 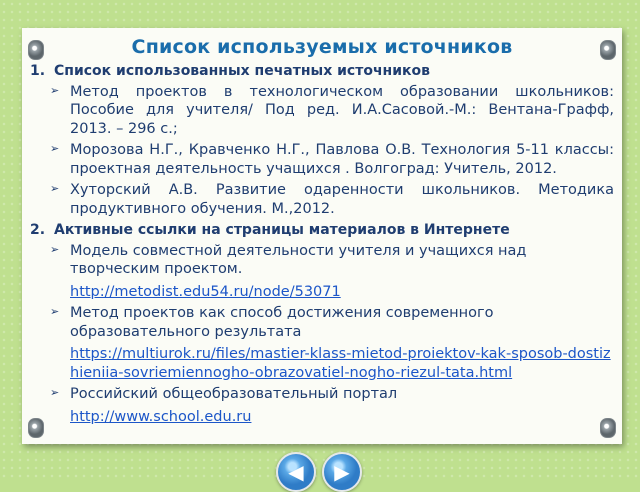 I want to click on next-slide-button: ▶, so click(x=342, y=472).